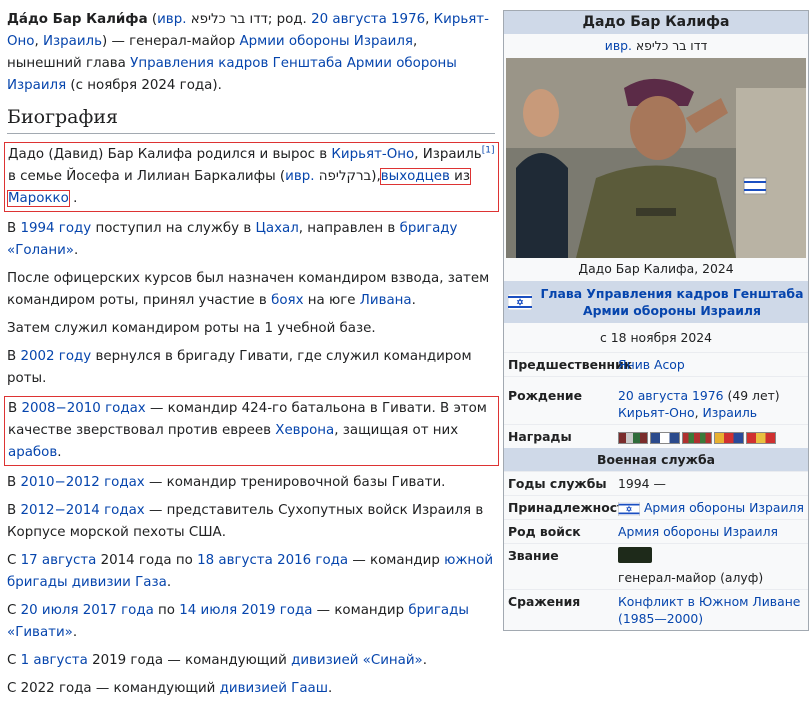  Describe the element at coordinates (54, 660) in the screenshot. I see `date-1-august-link: 1 августа` at that location.